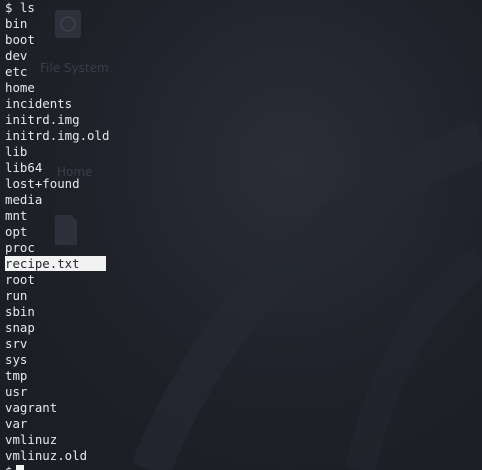 Image resolution: width=482 pixels, height=470 pixels. What do you see at coordinates (31, 407) in the screenshot?
I see `entry-name: vagrant` at bounding box center [31, 407].